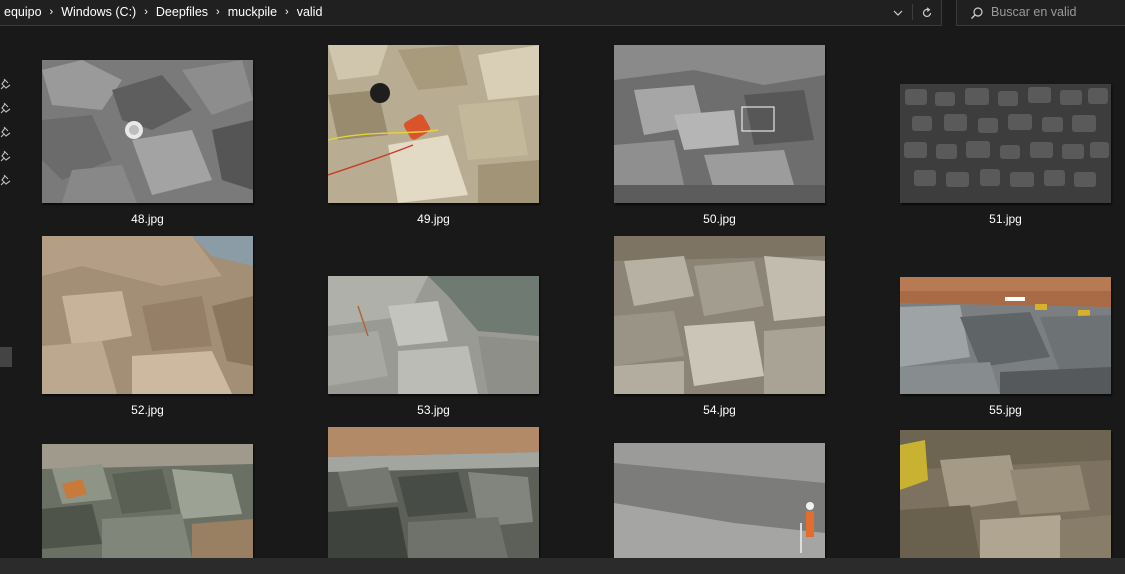 This screenshot has width=1125, height=574. What do you see at coordinates (562, 566) in the screenshot?
I see `horizontal-scrollbar` at bounding box center [562, 566].